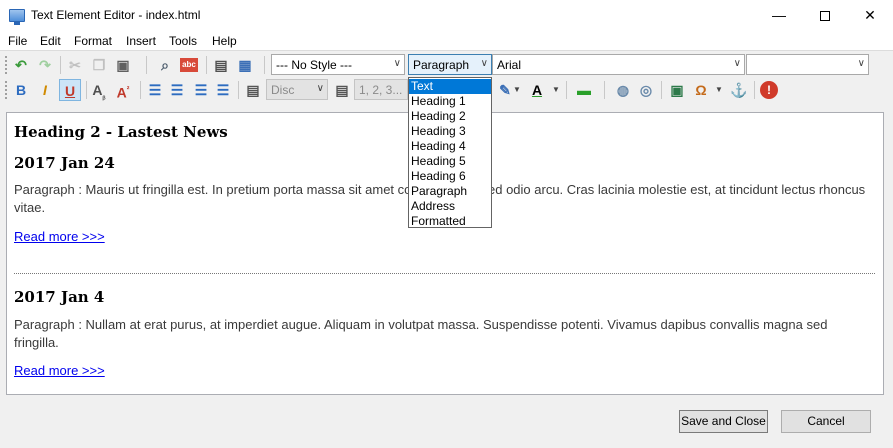  I want to click on source-code-icon: ▦, so click(245, 65).